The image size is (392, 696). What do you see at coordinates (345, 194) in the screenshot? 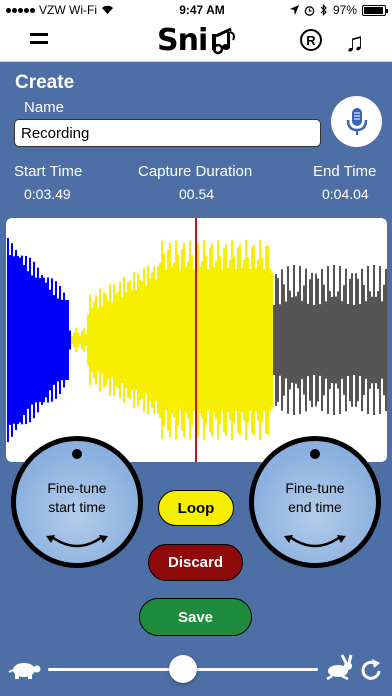
I see `end-time-value: 0:04.04` at bounding box center [345, 194].